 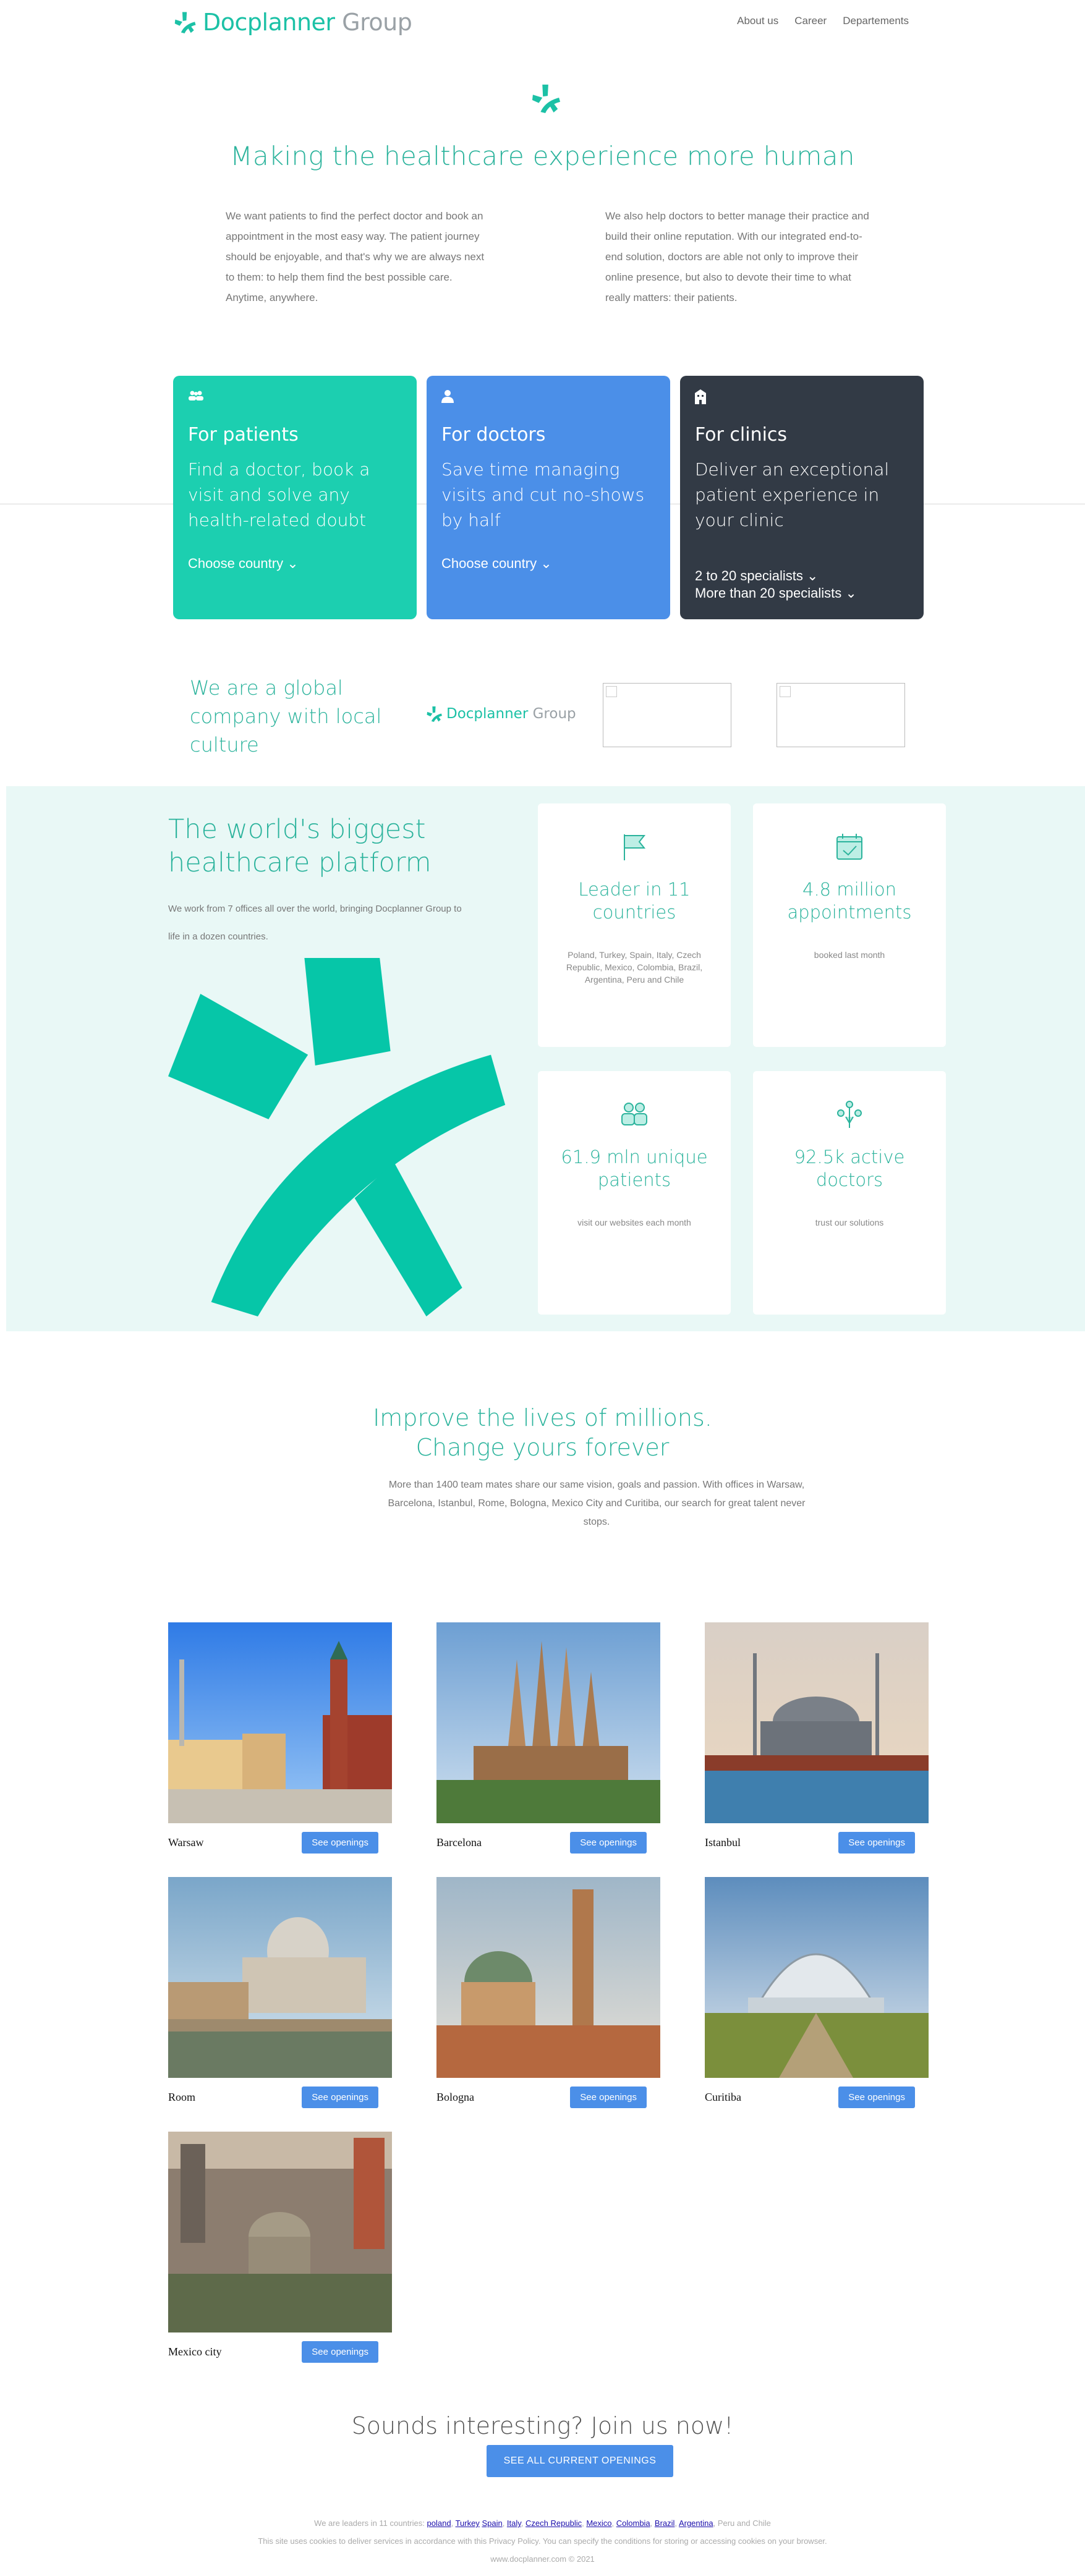 I want to click on city-name-mexico-city: Mexico city, so click(x=195, y=2351).